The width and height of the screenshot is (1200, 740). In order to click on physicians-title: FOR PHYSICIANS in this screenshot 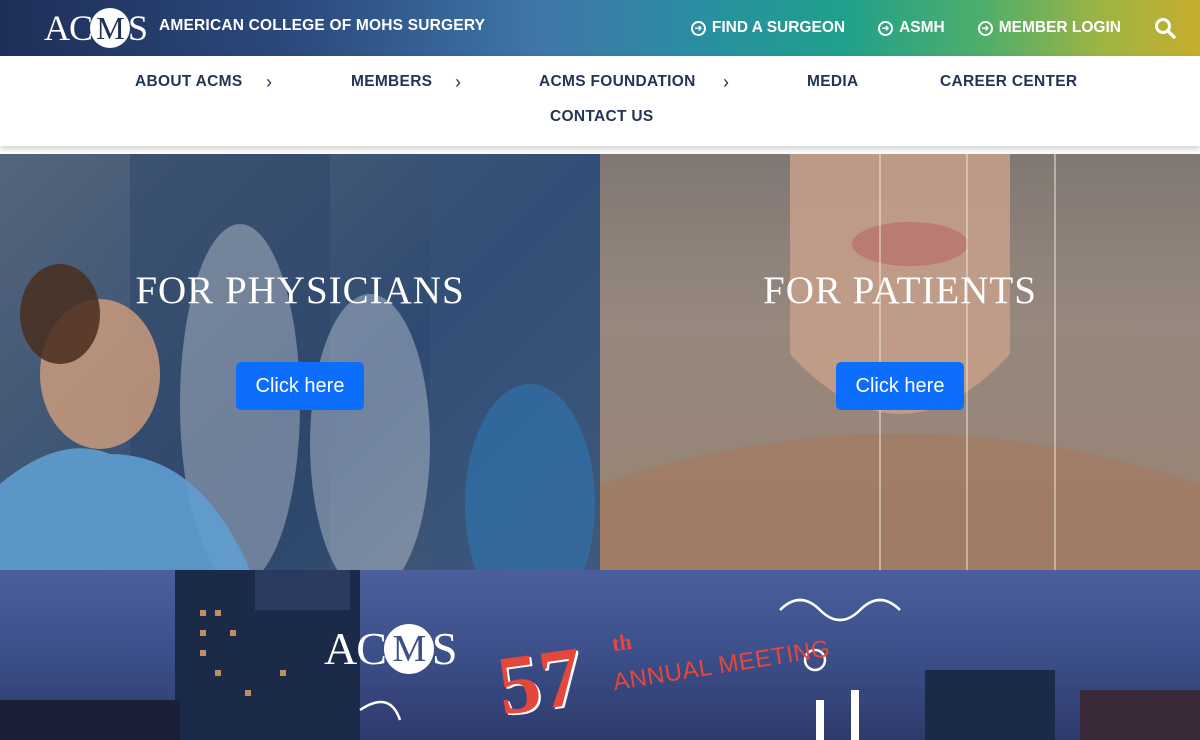, I will do `click(300, 290)`.